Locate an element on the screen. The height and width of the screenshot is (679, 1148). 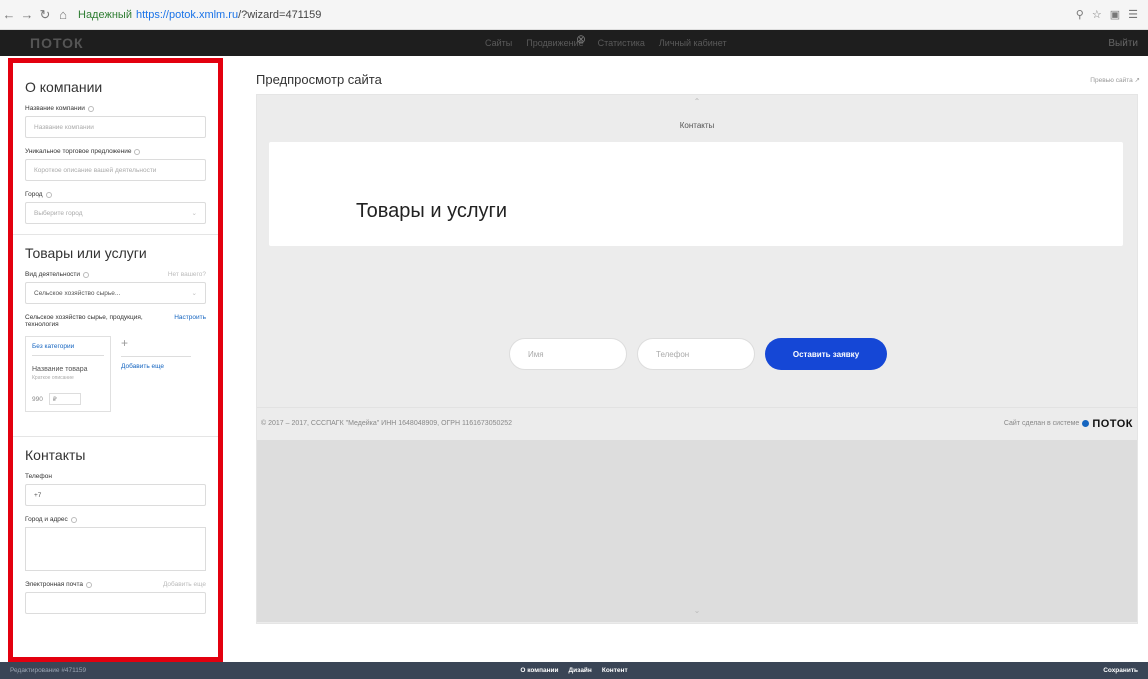
bottom-tabs: О компании Дизайн Контент is located at coordinates (574, 670).